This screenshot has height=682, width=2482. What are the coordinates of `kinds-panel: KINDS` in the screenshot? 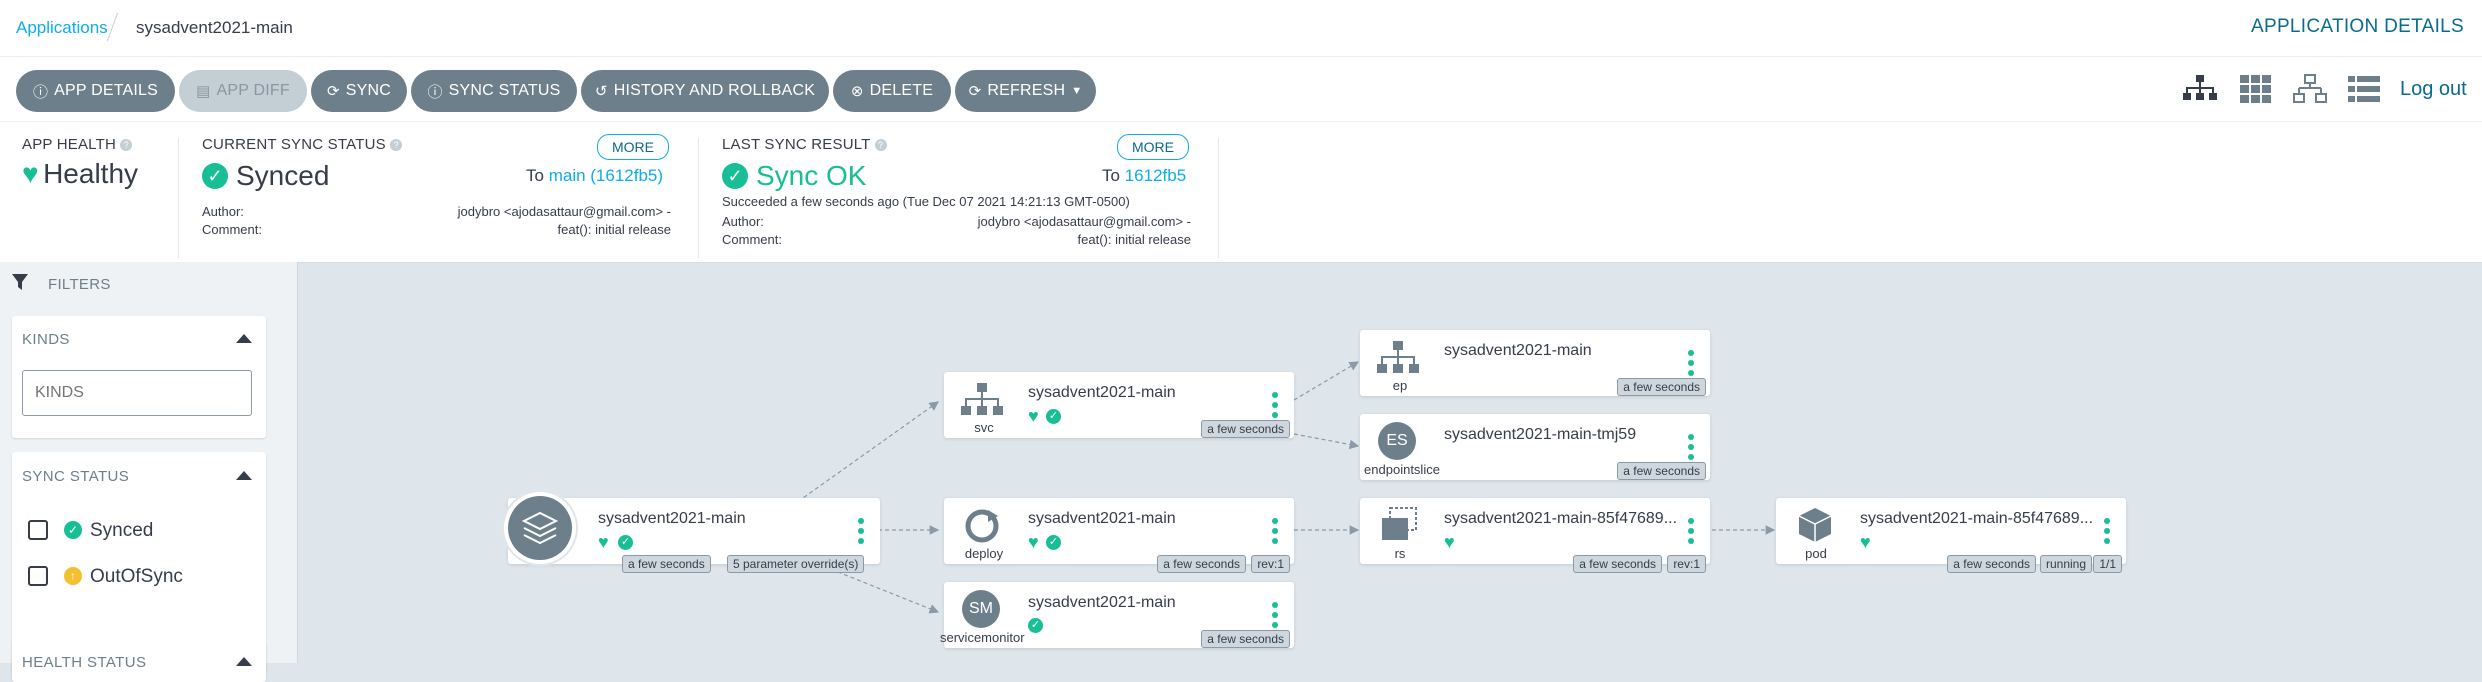 It's located at (139, 377).